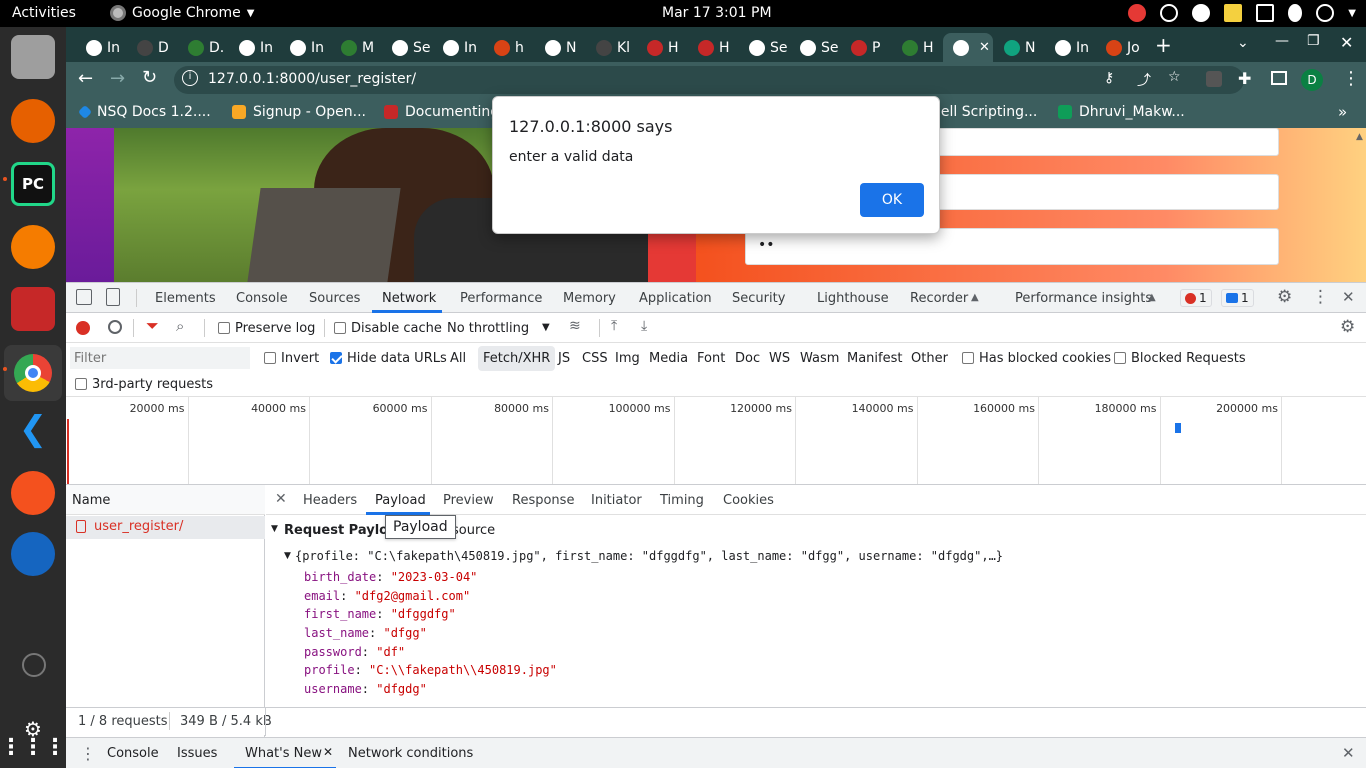 The width and height of the screenshot is (1366, 768). I want to click on activities-button: Activities, so click(44, 13).